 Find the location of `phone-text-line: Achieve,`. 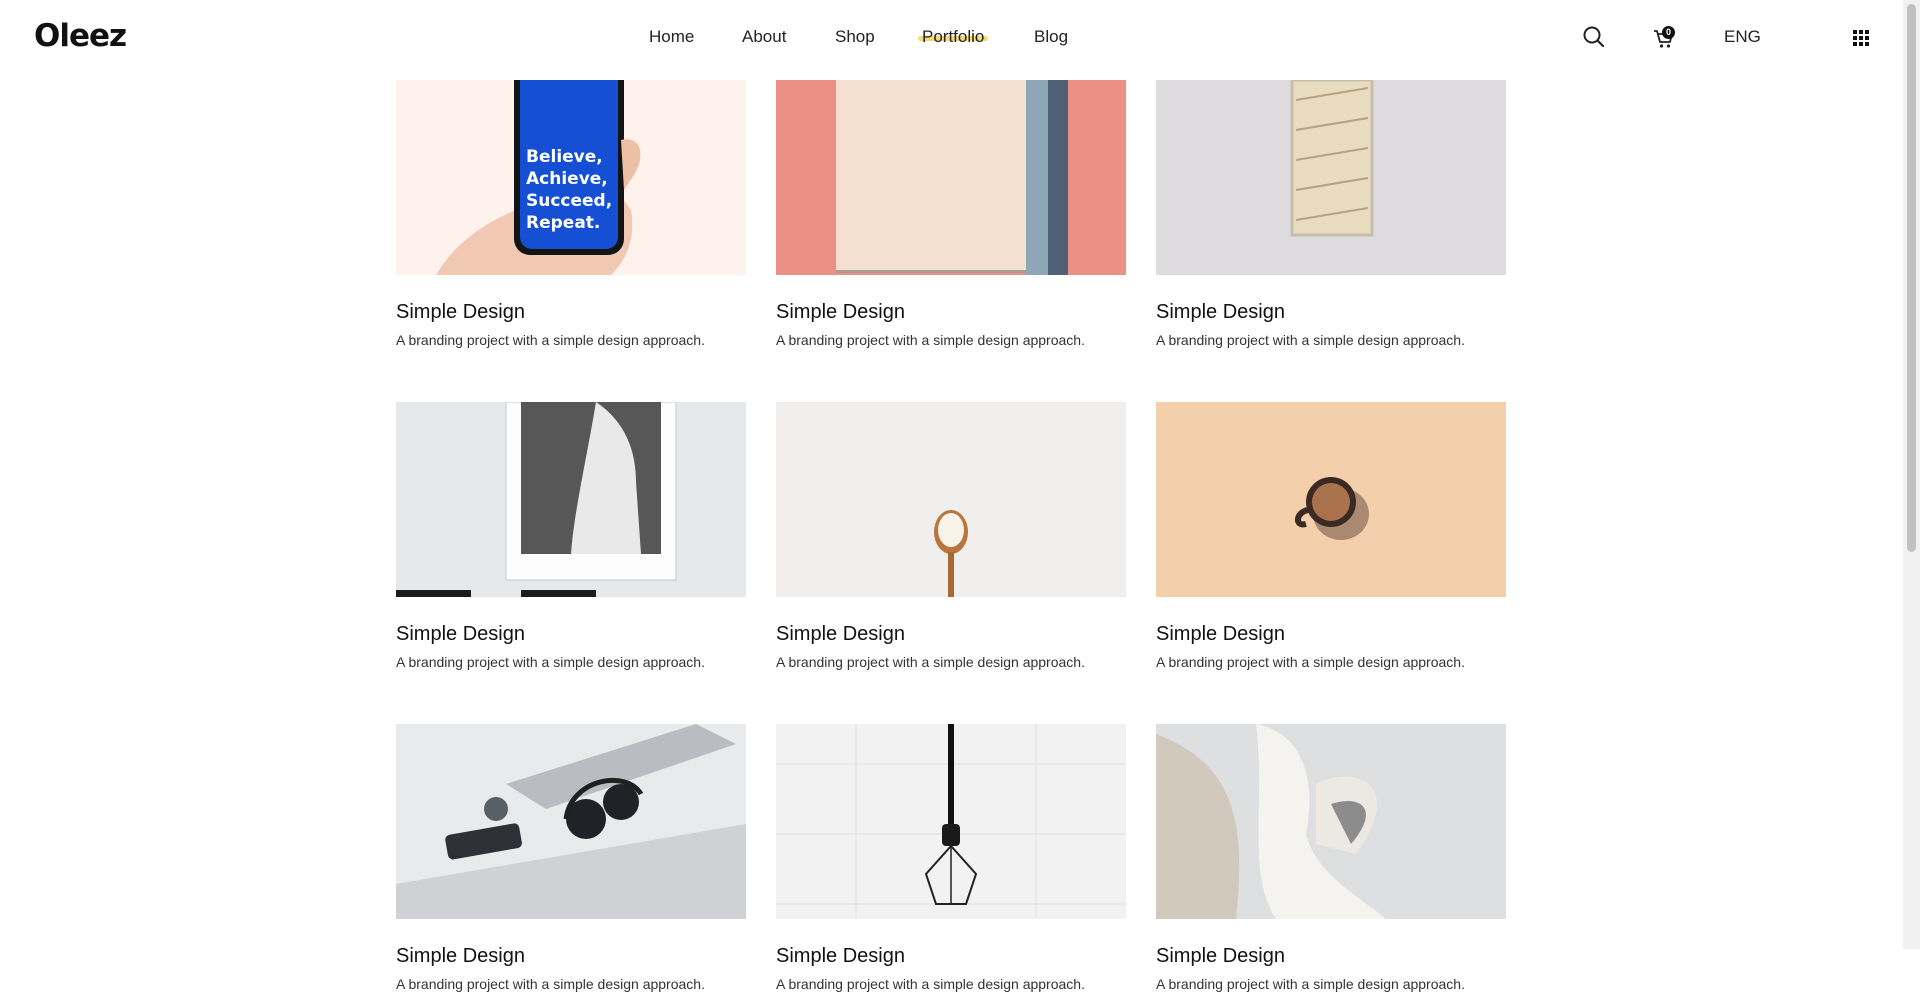

phone-text-line: Achieve, is located at coordinates (567, 179).